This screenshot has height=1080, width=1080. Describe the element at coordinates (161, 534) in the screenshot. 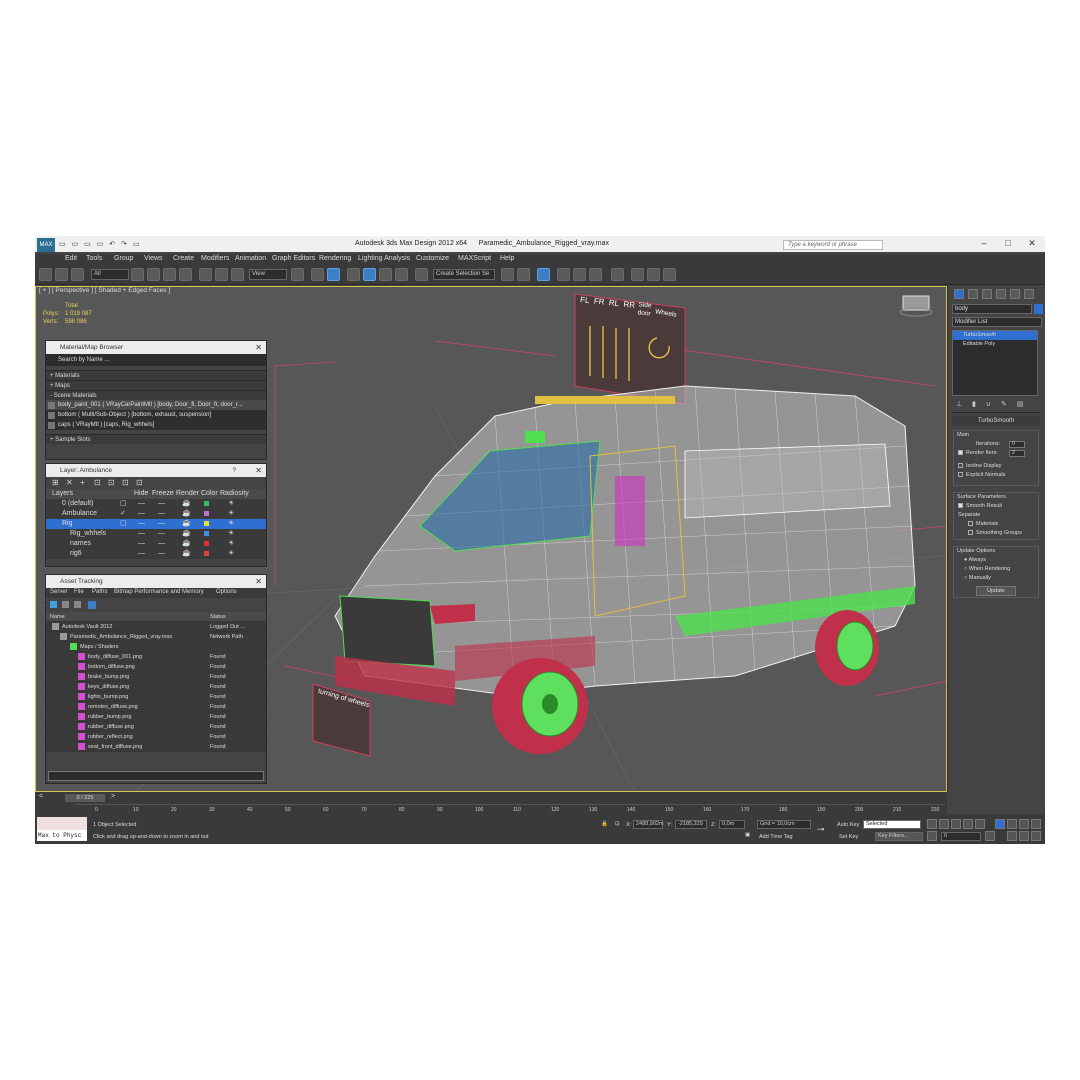

I see `freeze-toggle: —` at that location.